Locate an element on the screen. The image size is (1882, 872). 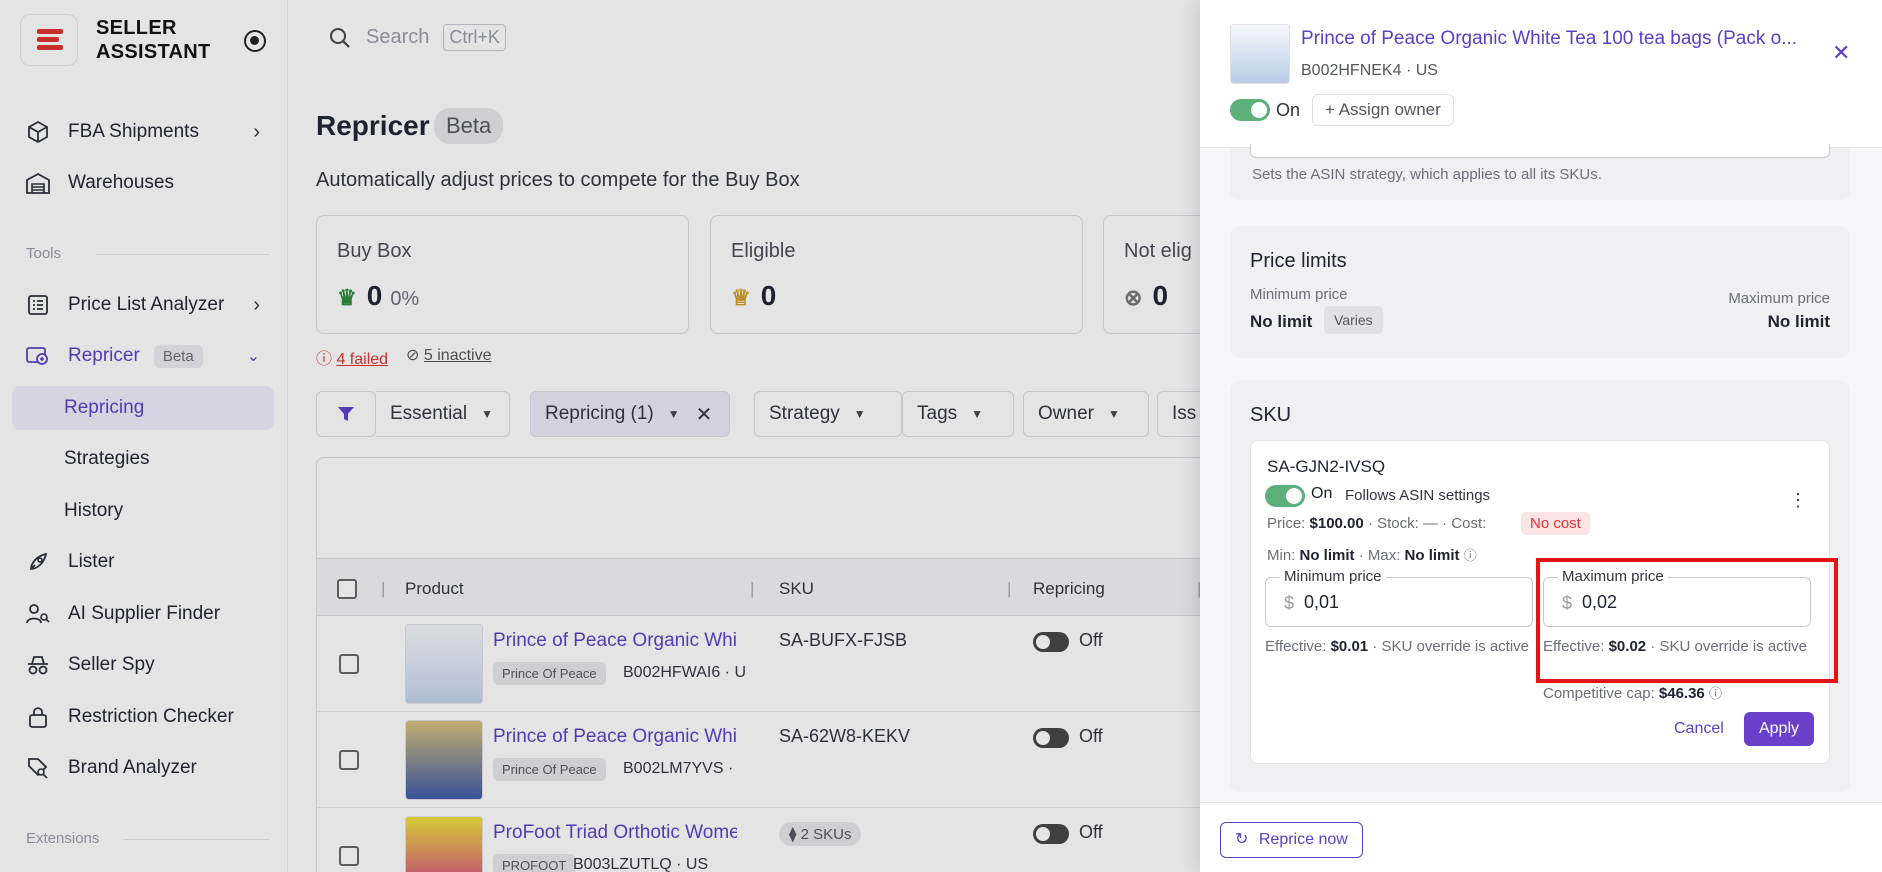
column-sku: SKU is located at coordinates (796, 589).